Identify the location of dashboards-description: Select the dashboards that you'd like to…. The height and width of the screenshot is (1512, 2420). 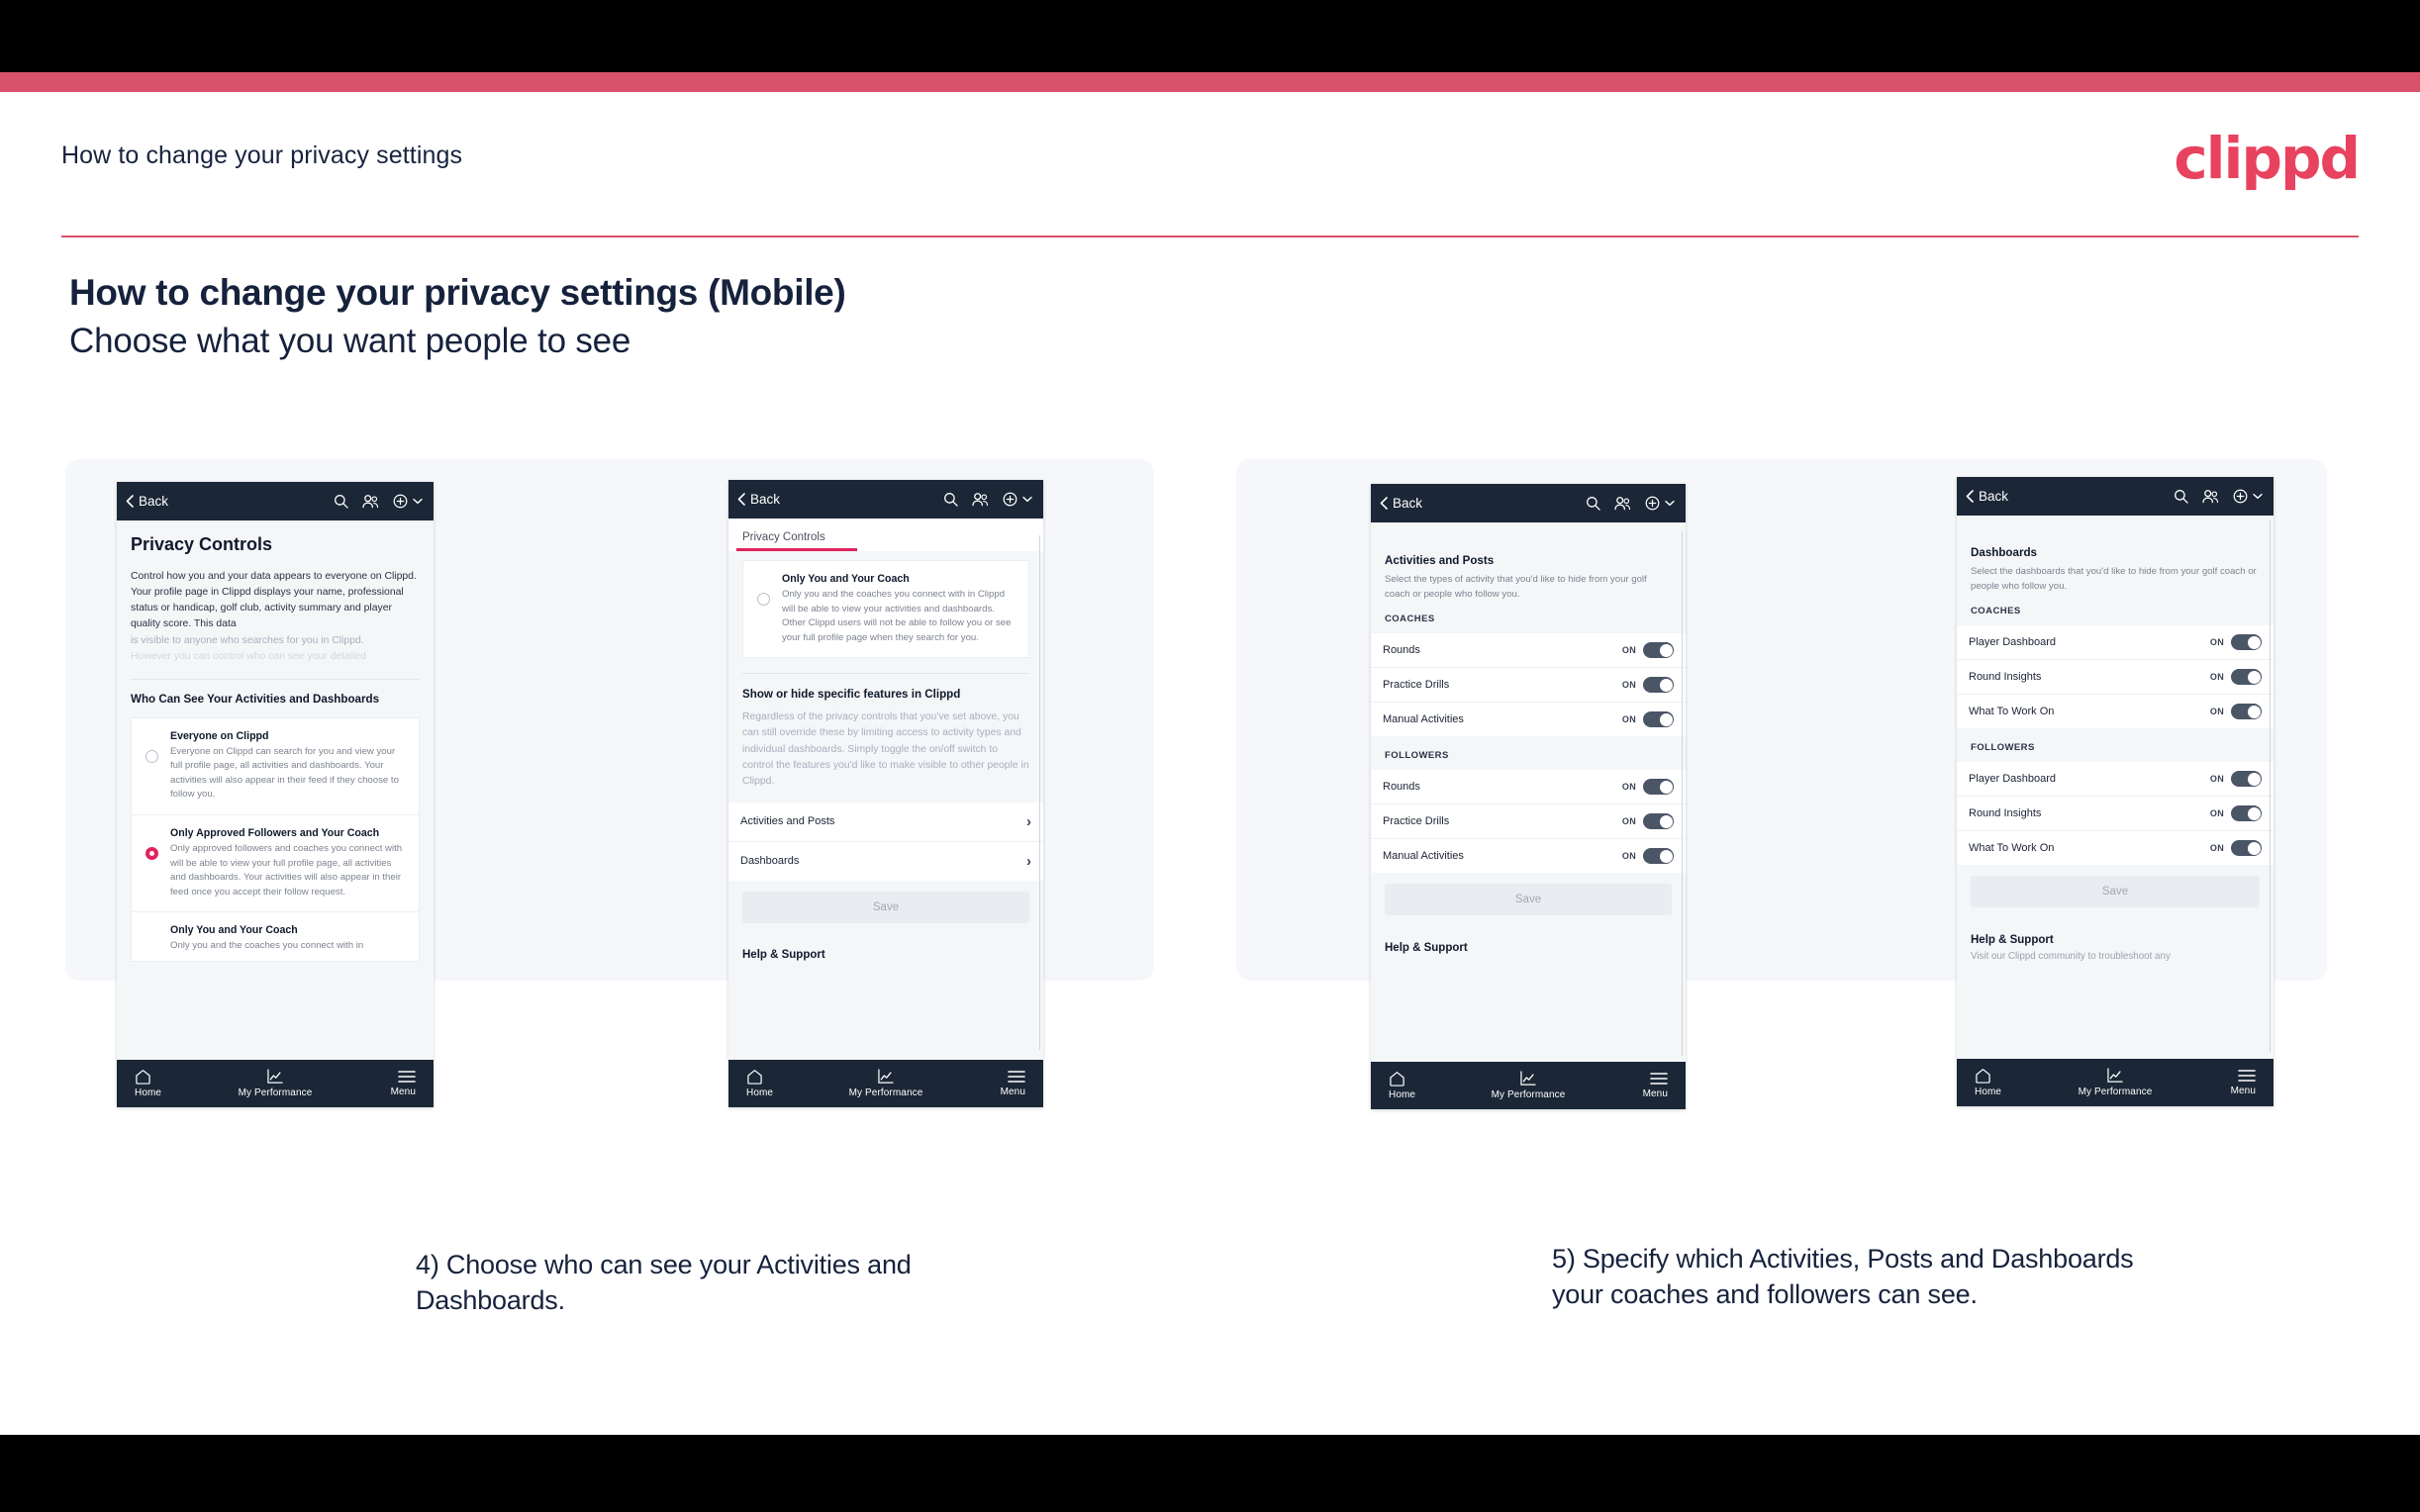
(2114, 579).